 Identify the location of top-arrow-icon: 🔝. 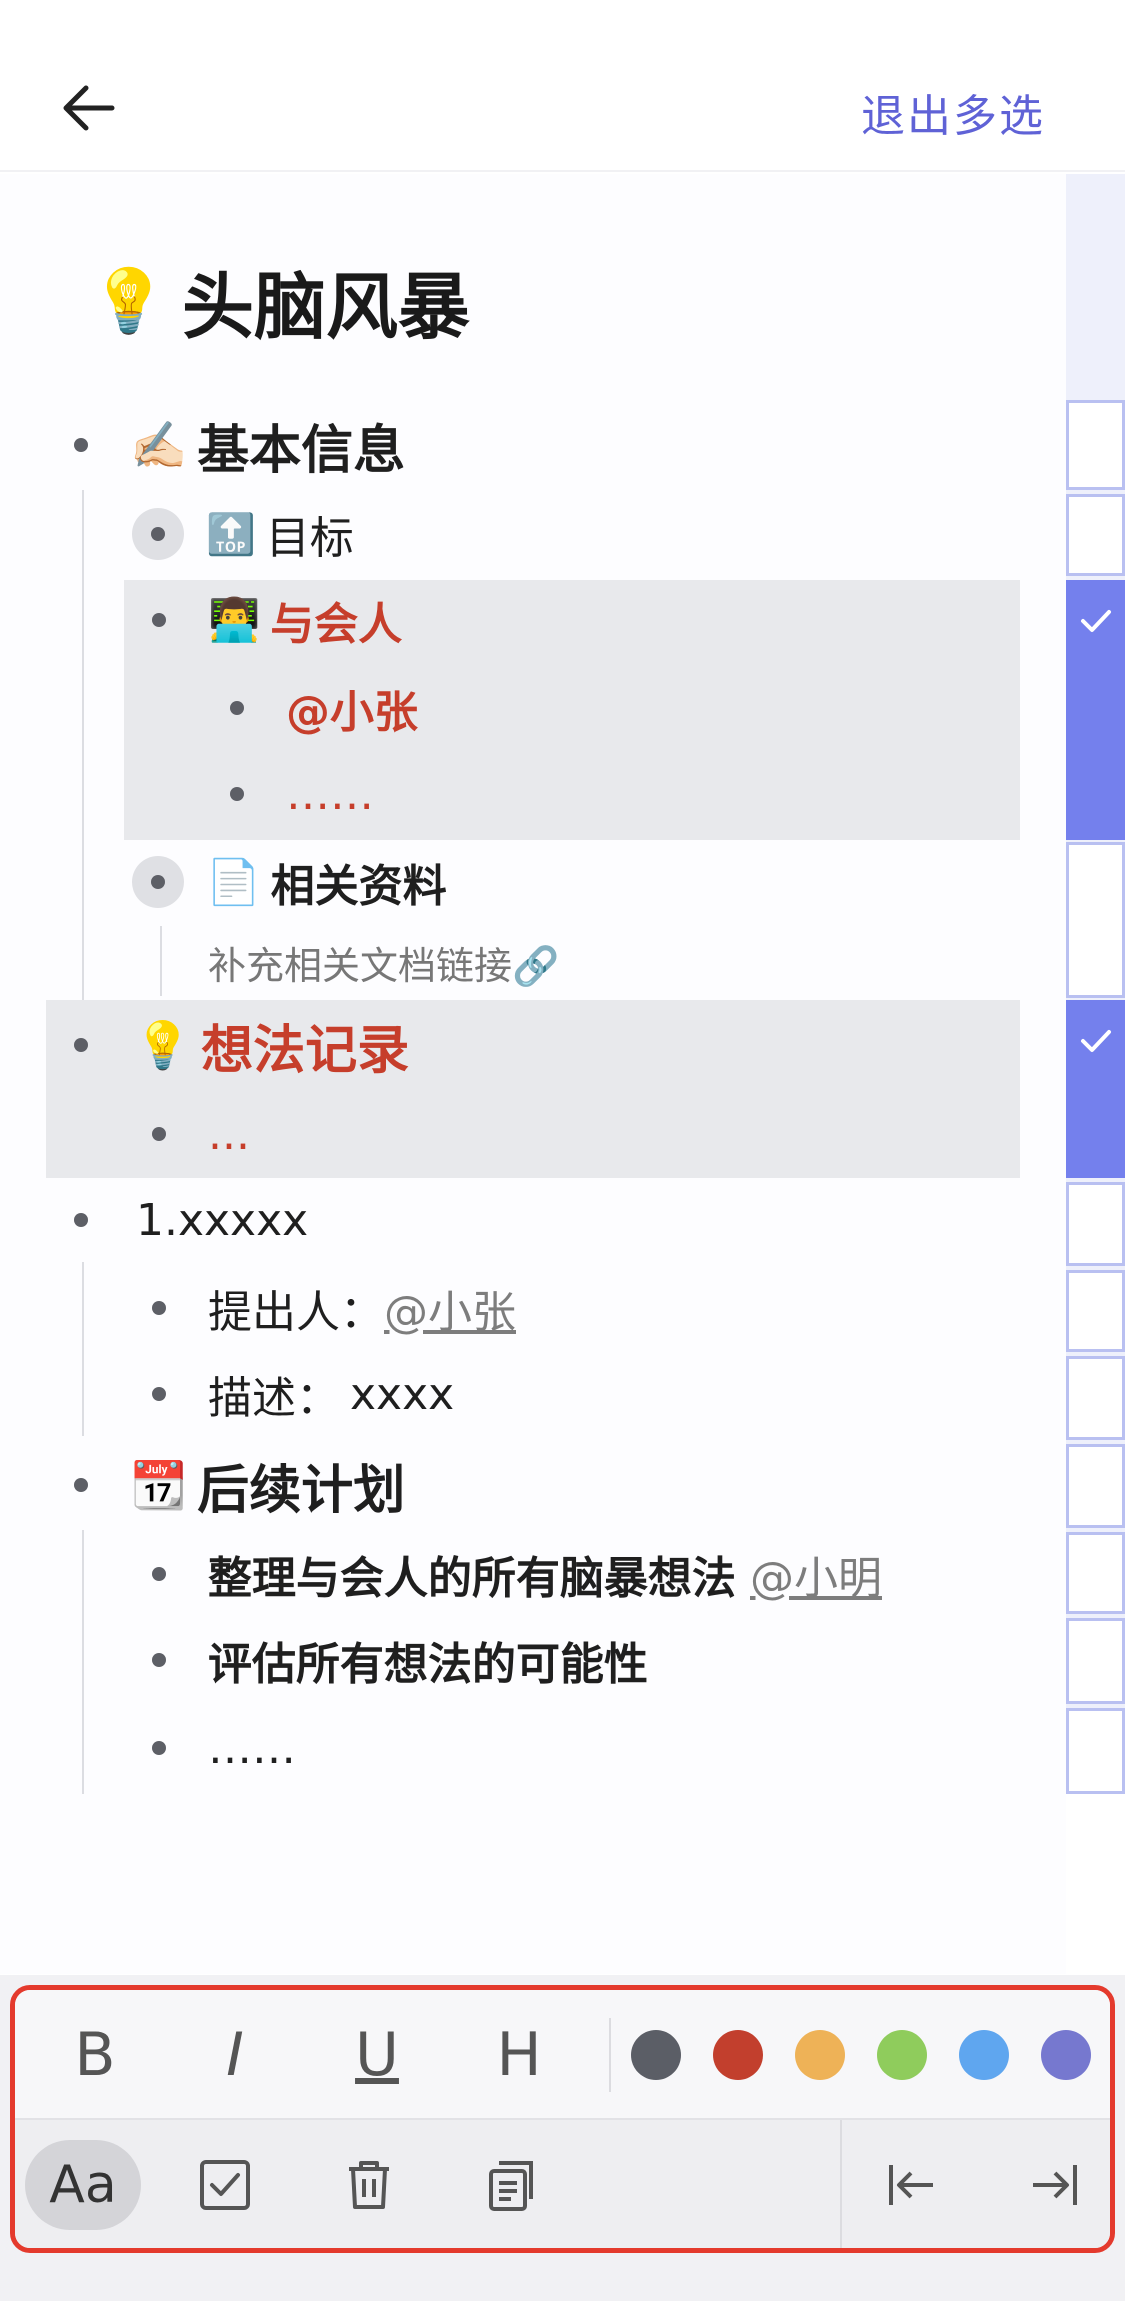
(231, 534).